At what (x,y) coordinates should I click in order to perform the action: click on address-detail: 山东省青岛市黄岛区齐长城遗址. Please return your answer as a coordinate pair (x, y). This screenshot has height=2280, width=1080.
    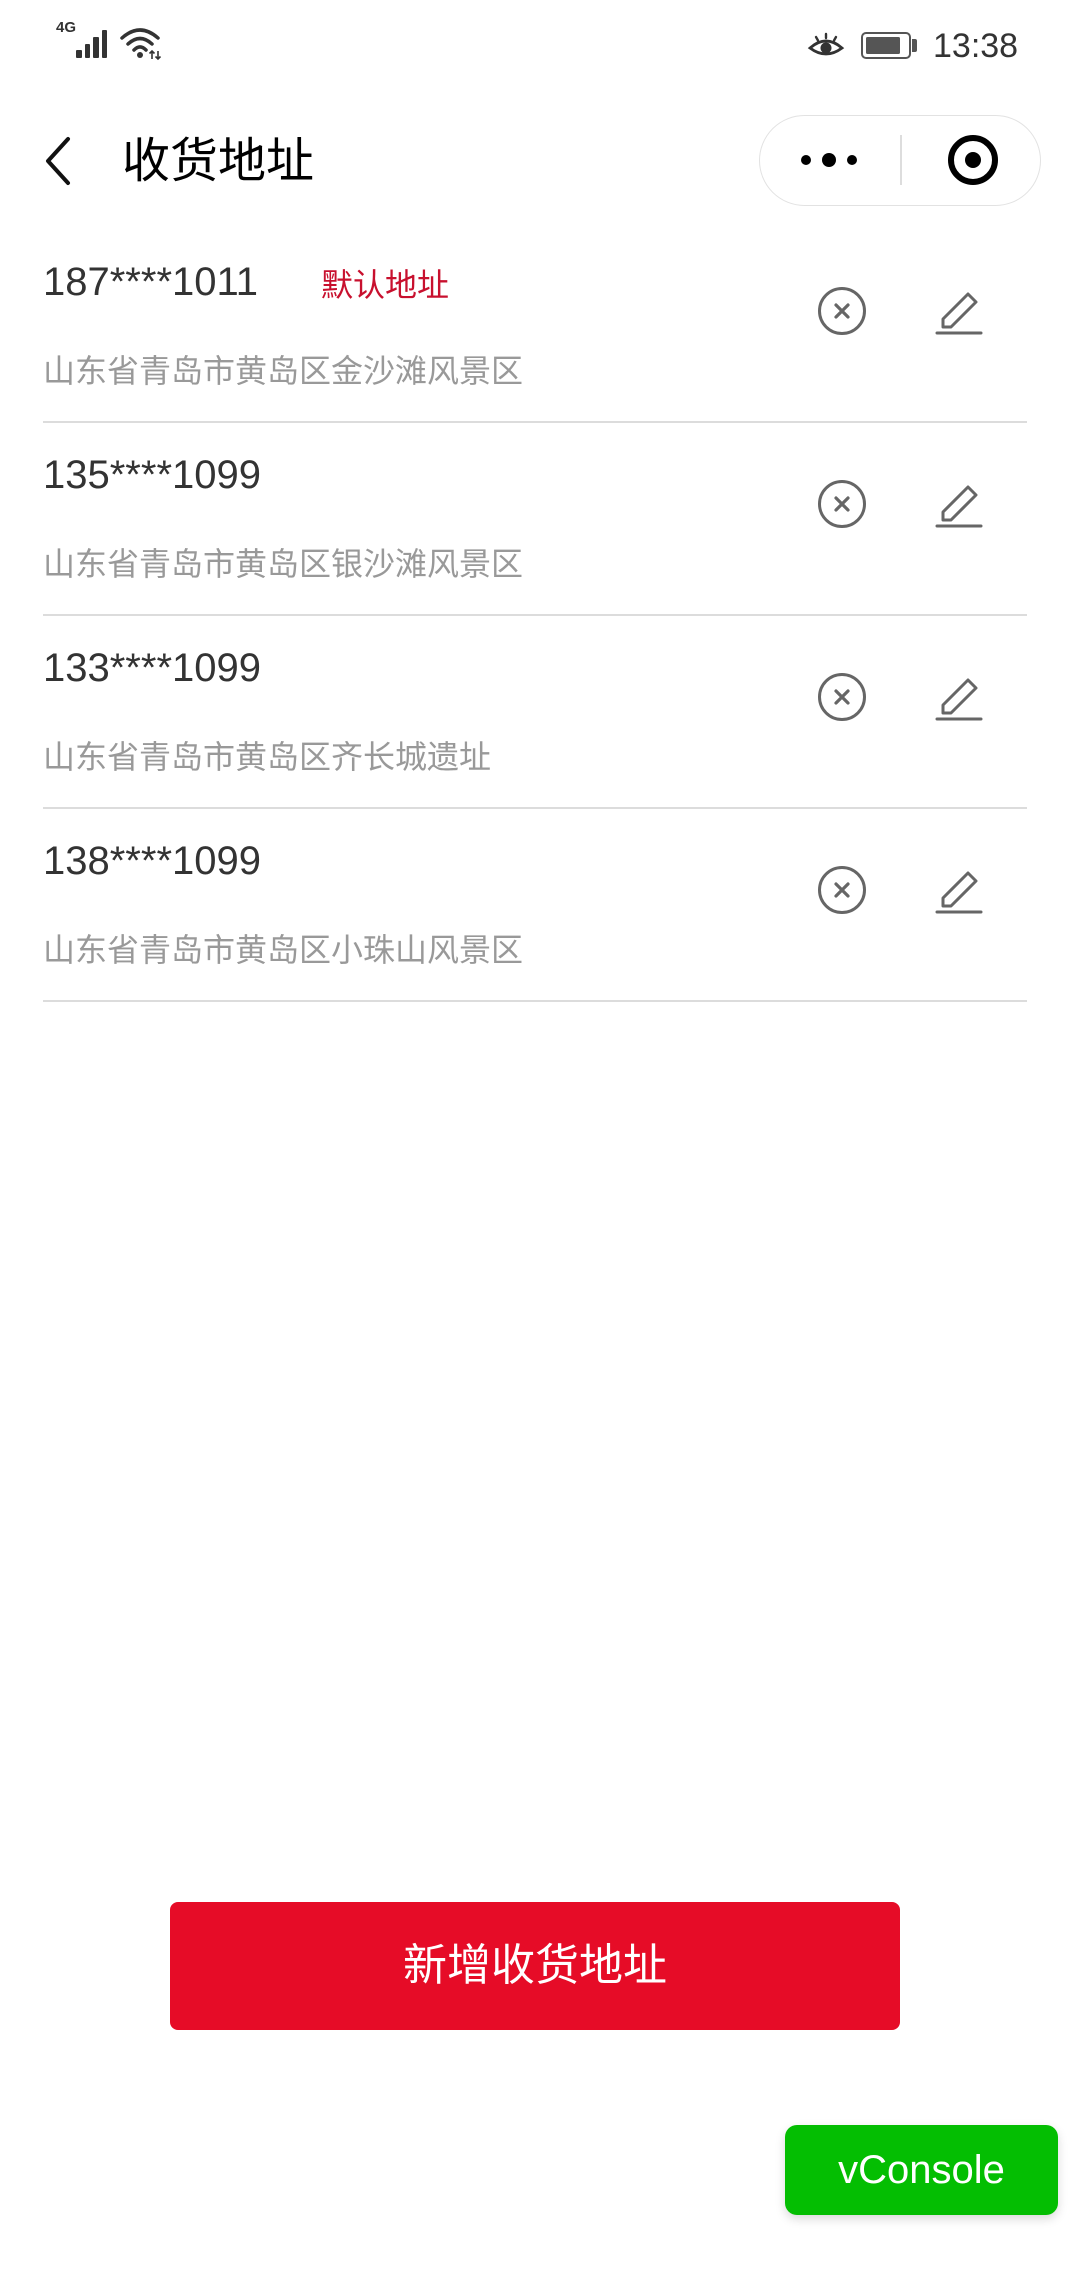
    Looking at the image, I should click on (267, 757).